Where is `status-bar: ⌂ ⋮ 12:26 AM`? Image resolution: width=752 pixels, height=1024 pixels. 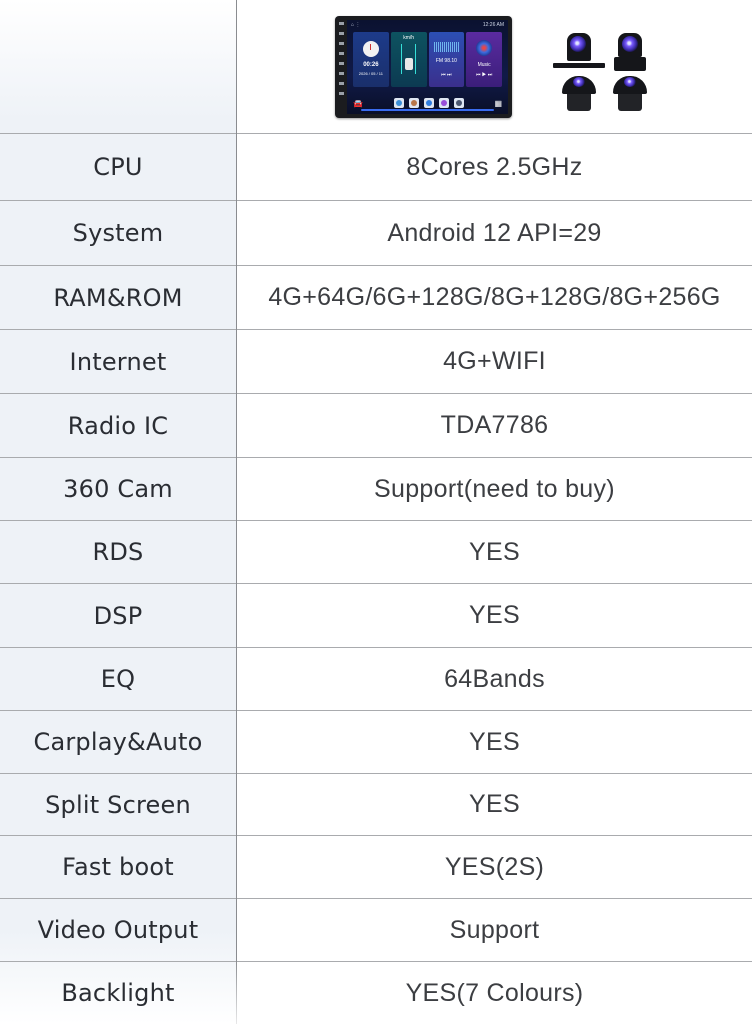
status-bar: ⌂ ⋮ 12:26 AM is located at coordinates (427, 25).